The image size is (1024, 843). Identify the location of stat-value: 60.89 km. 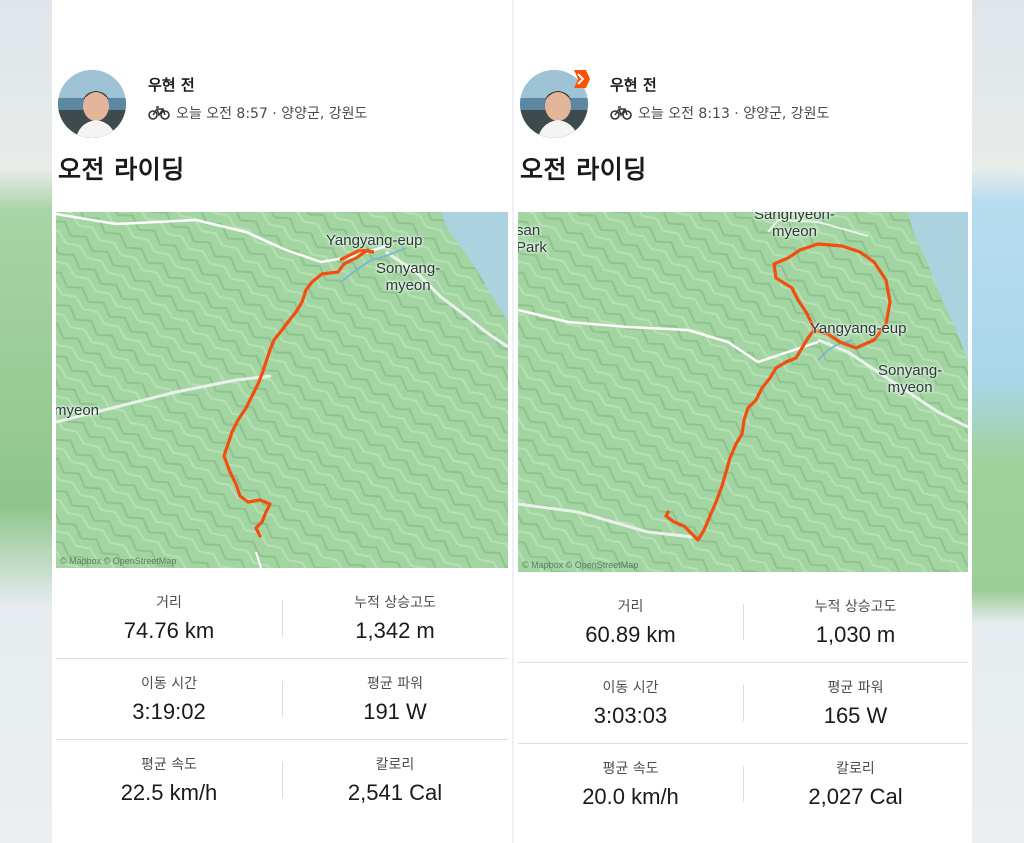
(630, 634).